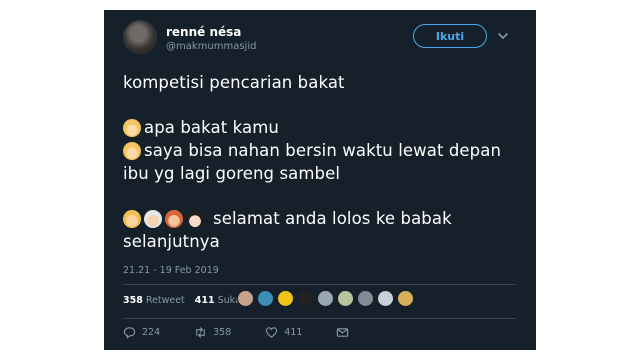  What do you see at coordinates (253, 332) in the screenshot?
I see `action-bar: 224 358 411` at bounding box center [253, 332].